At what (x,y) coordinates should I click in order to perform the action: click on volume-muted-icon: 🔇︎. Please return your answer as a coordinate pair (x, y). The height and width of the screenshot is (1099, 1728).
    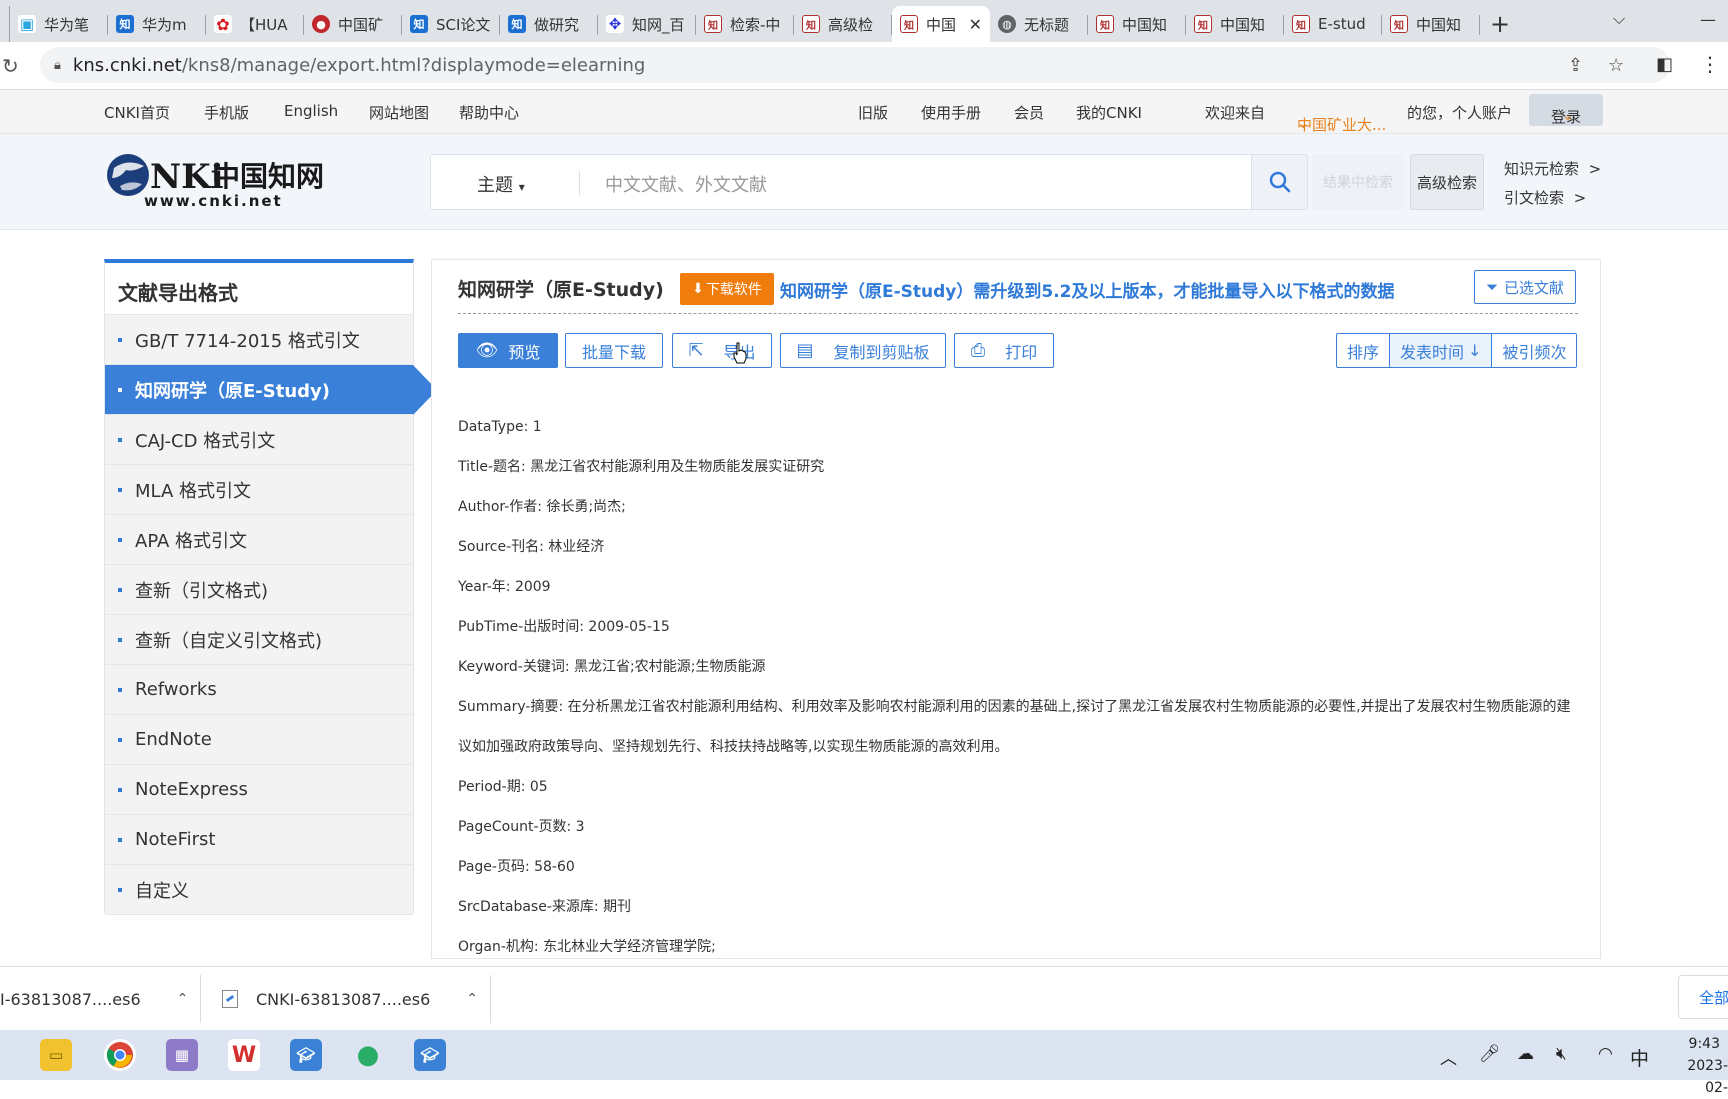
    Looking at the image, I should click on (1561, 1054).